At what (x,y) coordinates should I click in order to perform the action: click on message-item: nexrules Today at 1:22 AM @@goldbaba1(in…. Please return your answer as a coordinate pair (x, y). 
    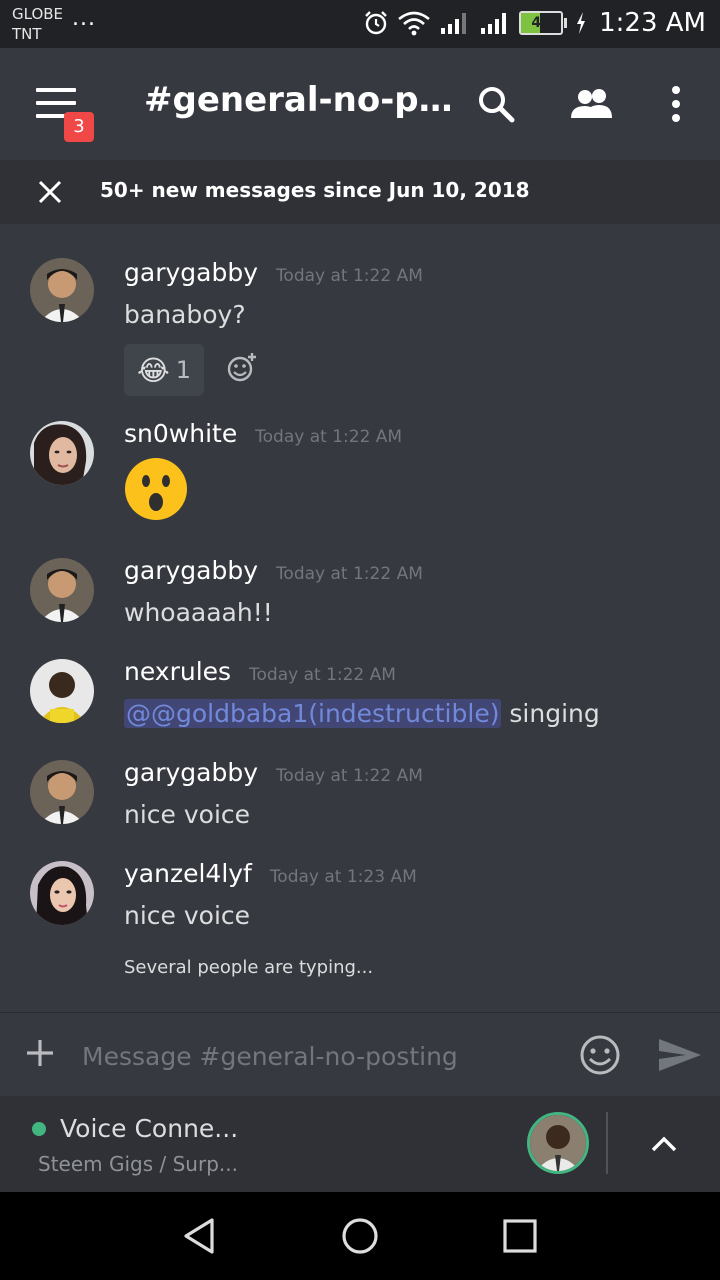
    Looking at the image, I should click on (360, 702).